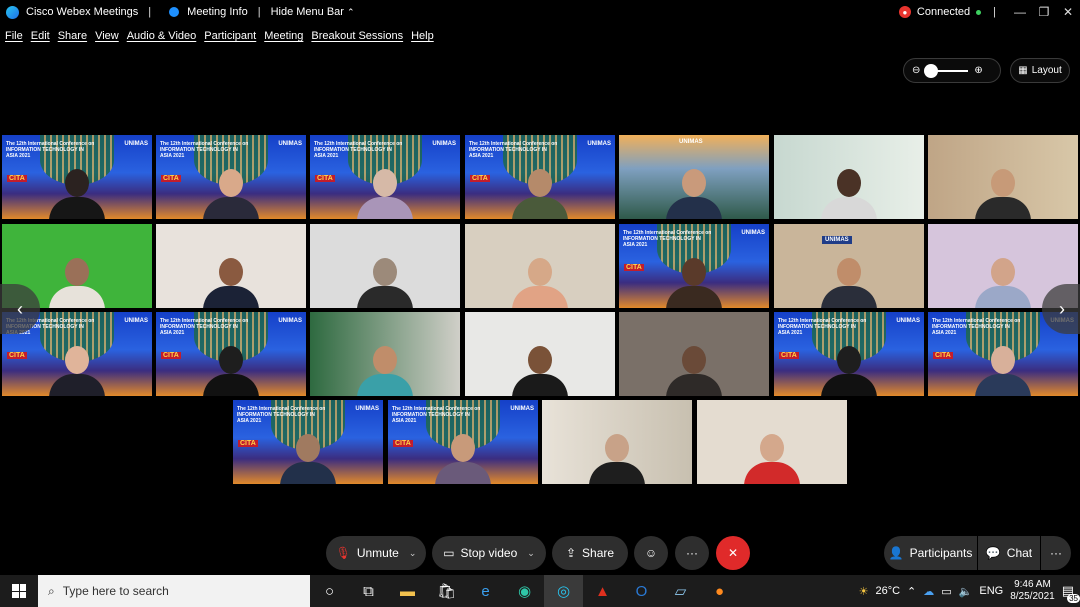  I want to click on acrobat-icon: ▲, so click(602, 591).